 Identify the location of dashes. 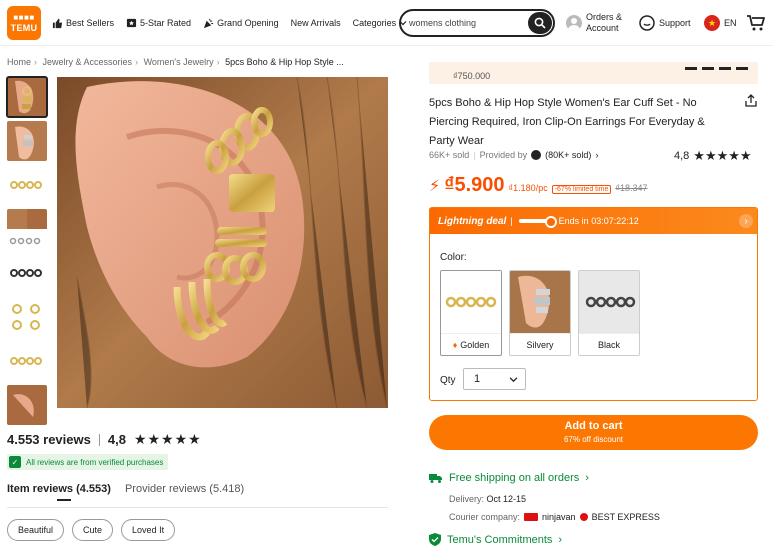
(716, 68).